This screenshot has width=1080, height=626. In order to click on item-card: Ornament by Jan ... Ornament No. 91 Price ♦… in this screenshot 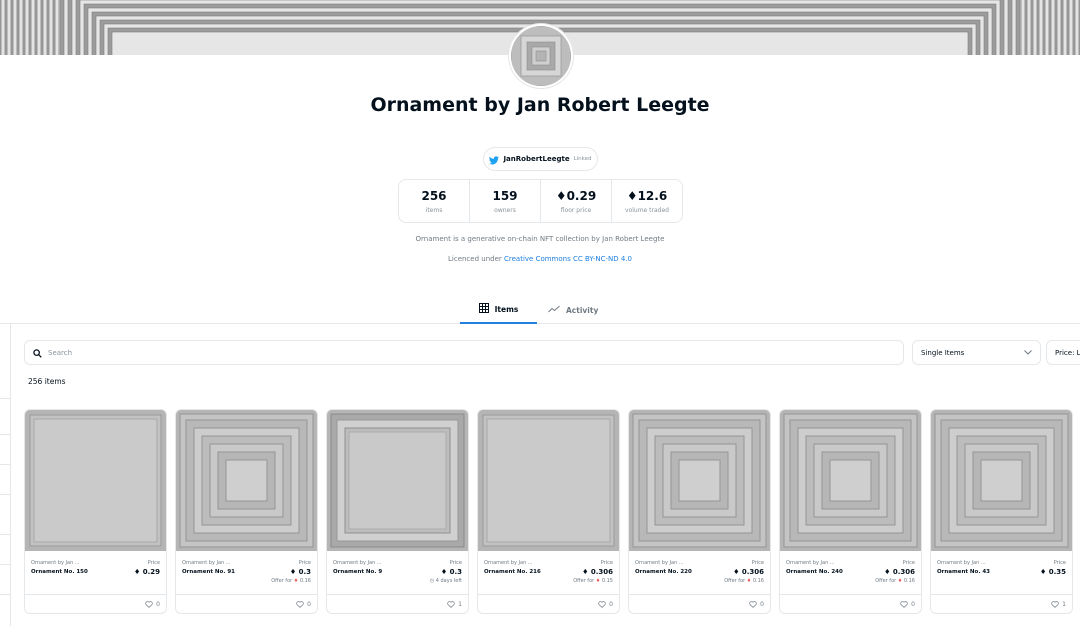, I will do `click(246, 511)`.